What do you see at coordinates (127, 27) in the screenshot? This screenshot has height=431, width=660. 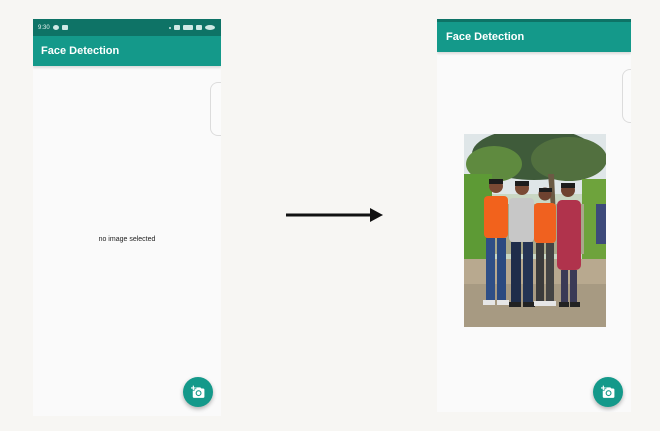 I see `status-bar: 9:30` at bounding box center [127, 27].